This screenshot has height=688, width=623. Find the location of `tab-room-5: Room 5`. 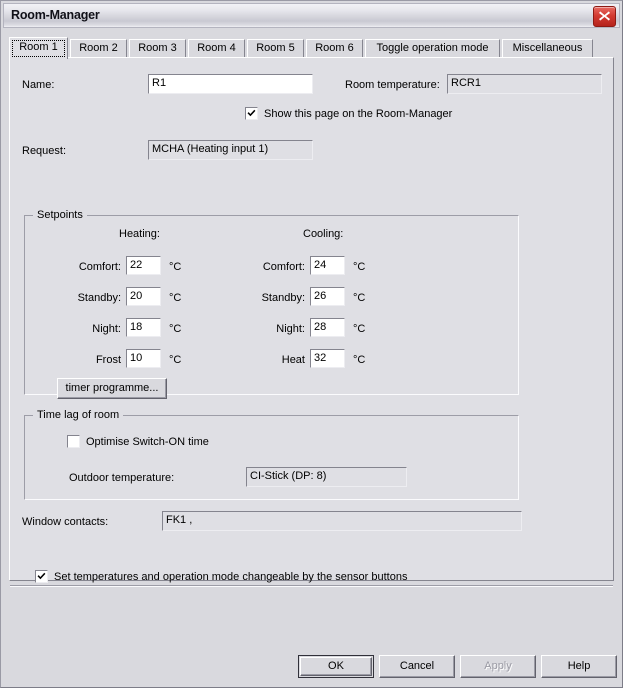

tab-room-5: Room 5 is located at coordinates (275, 48).